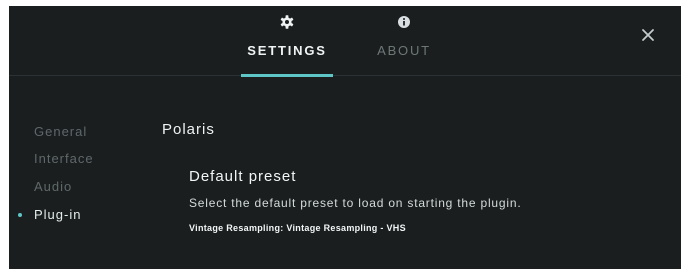  I want to click on settings-sidebar: General Interface Audio Plug-in, so click(79, 173).